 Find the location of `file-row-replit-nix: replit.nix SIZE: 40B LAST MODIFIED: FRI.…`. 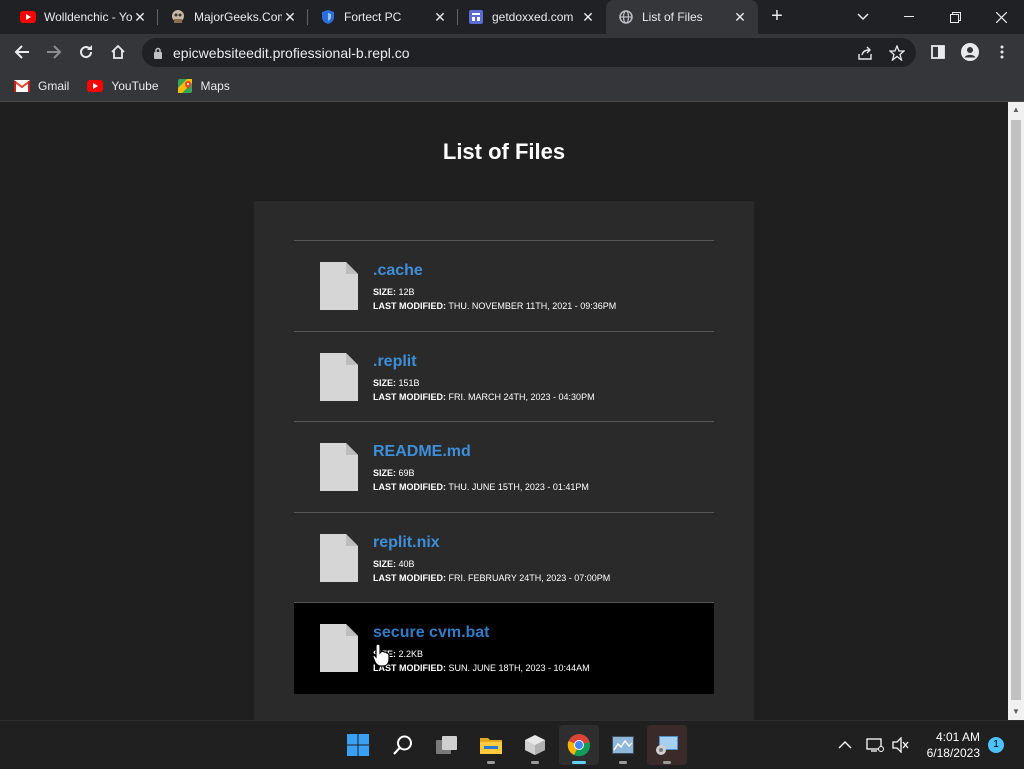

file-row-replit-nix: replit.nix SIZE: 40B LAST MODIFIED: FRI.… is located at coordinates (504, 558).